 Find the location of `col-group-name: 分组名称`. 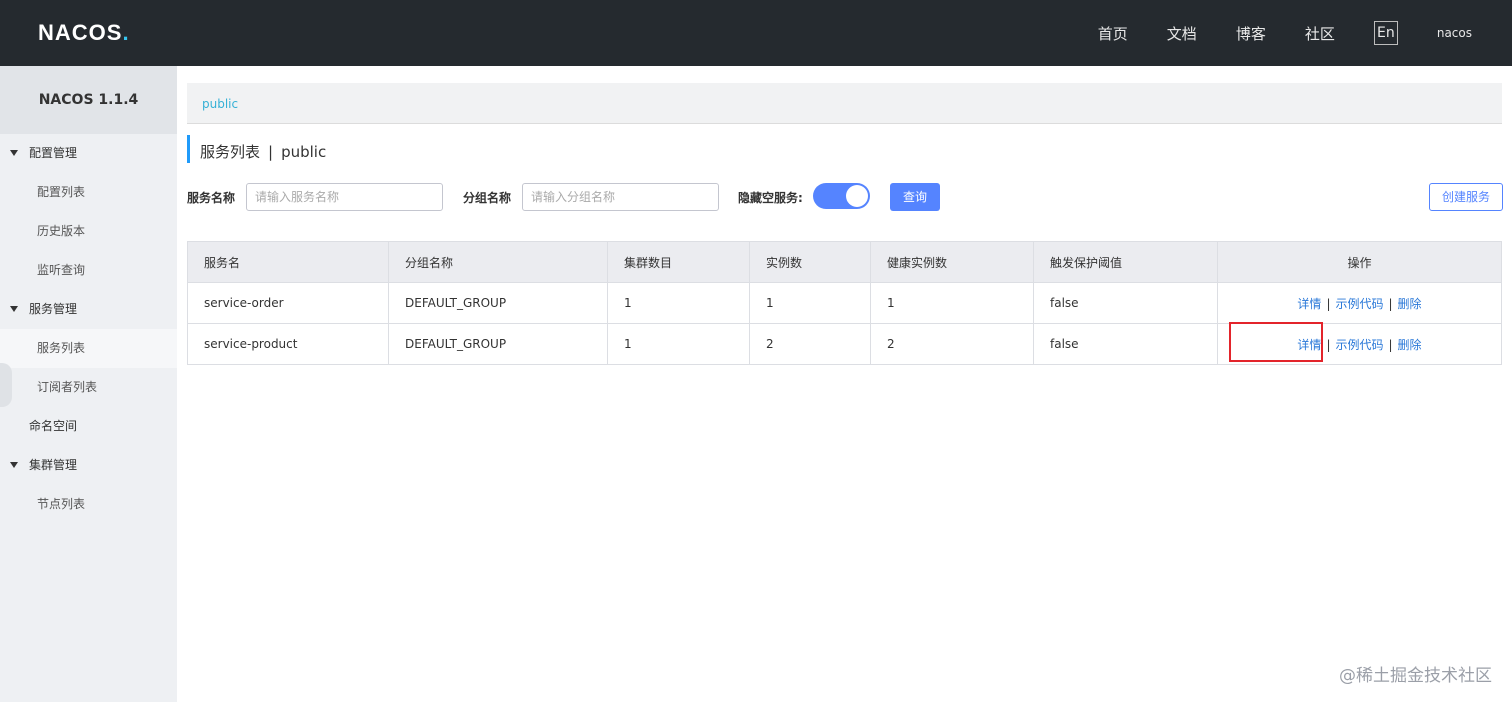

col-group-name: 分组名称 is located at coordinates (498, 262).